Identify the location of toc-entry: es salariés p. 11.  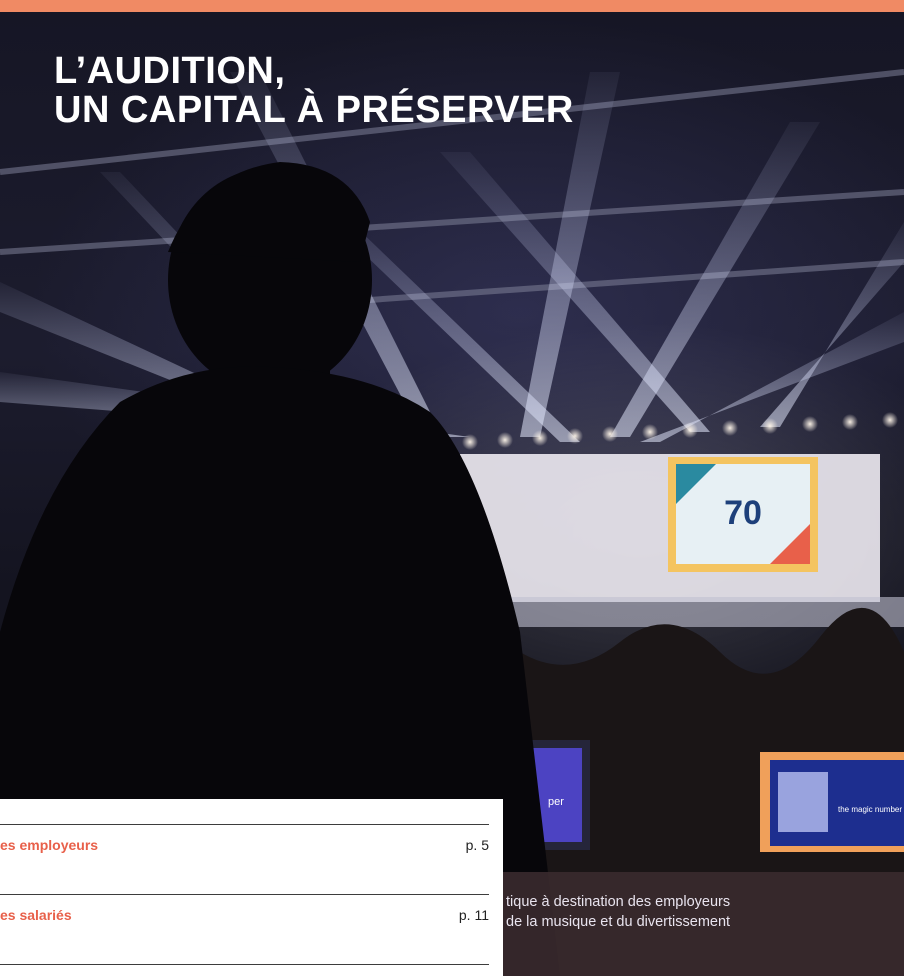
(244, 917).